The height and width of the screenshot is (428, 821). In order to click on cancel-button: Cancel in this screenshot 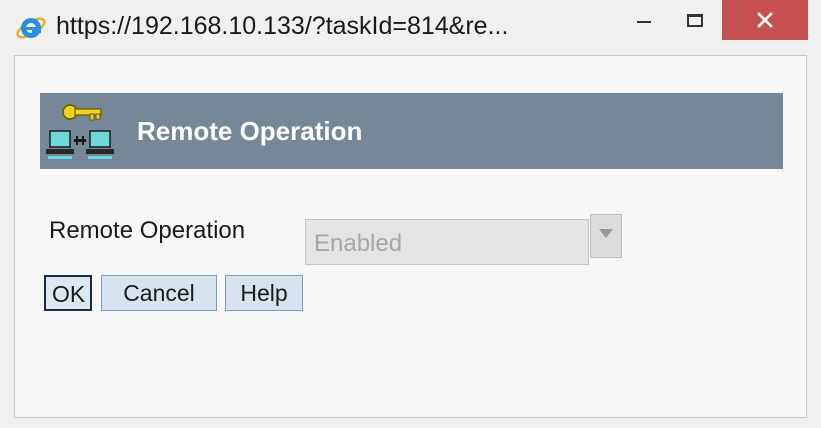, I will do `click(159, 293)`.